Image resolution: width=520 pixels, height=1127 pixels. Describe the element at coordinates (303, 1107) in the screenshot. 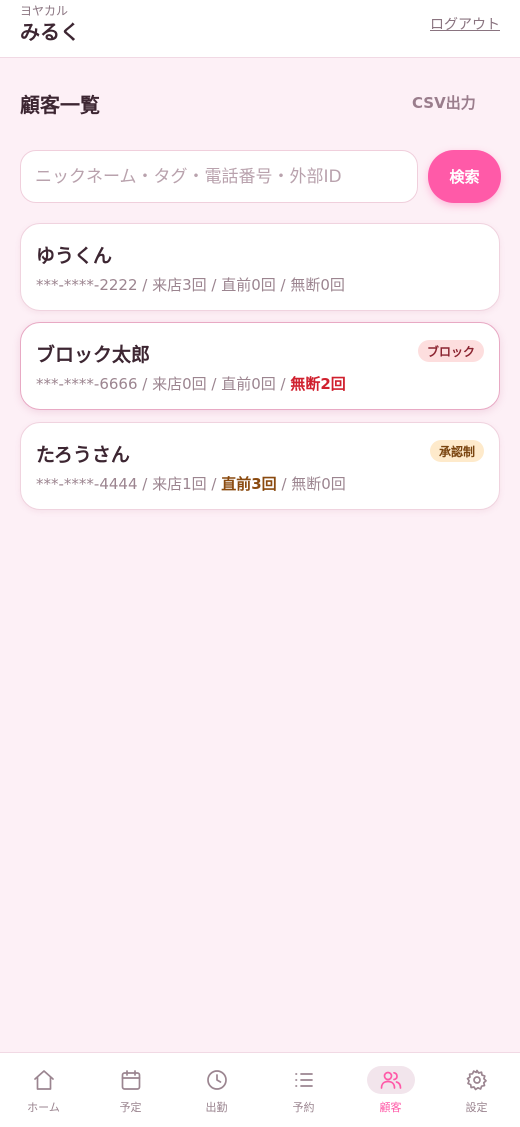

I see `nav-label: 予約` at that location.